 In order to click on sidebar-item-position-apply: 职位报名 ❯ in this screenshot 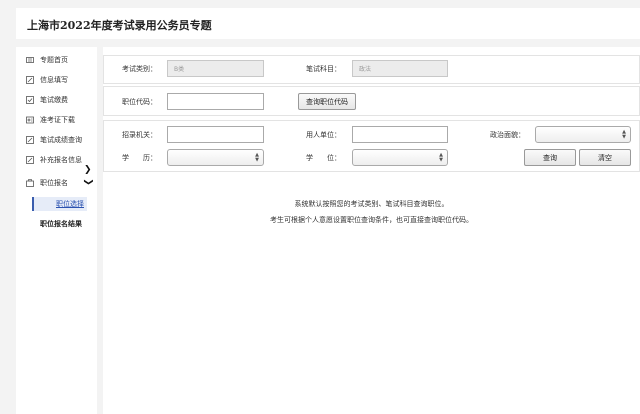, I will do `click(56, 183)`.